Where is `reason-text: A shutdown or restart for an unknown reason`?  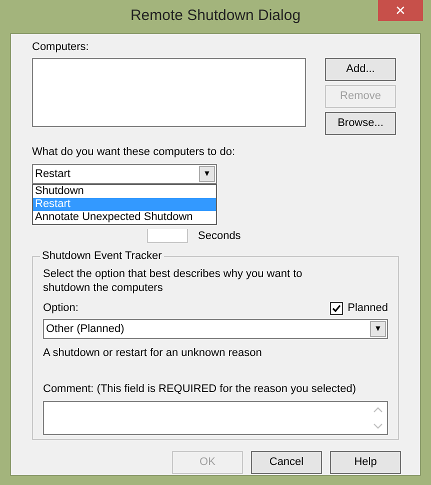
reason-text: A shutdown or restart for an unknown reason is located at coordinates (153, 353).